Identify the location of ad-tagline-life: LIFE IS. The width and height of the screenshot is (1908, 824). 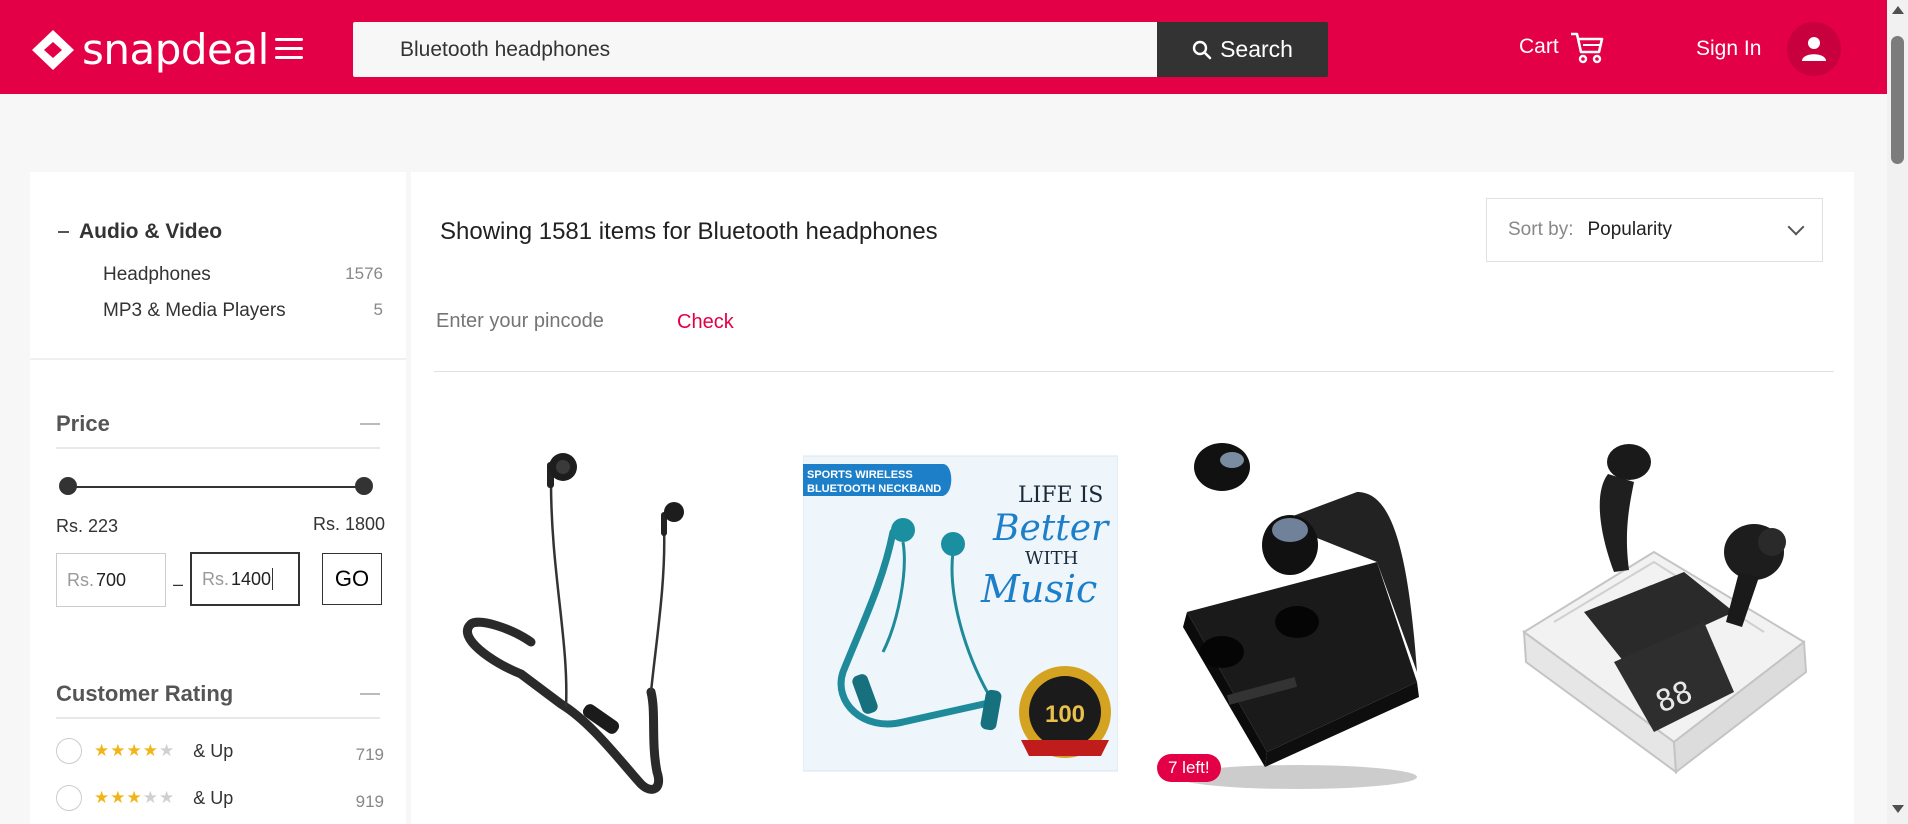
(1060, 495).